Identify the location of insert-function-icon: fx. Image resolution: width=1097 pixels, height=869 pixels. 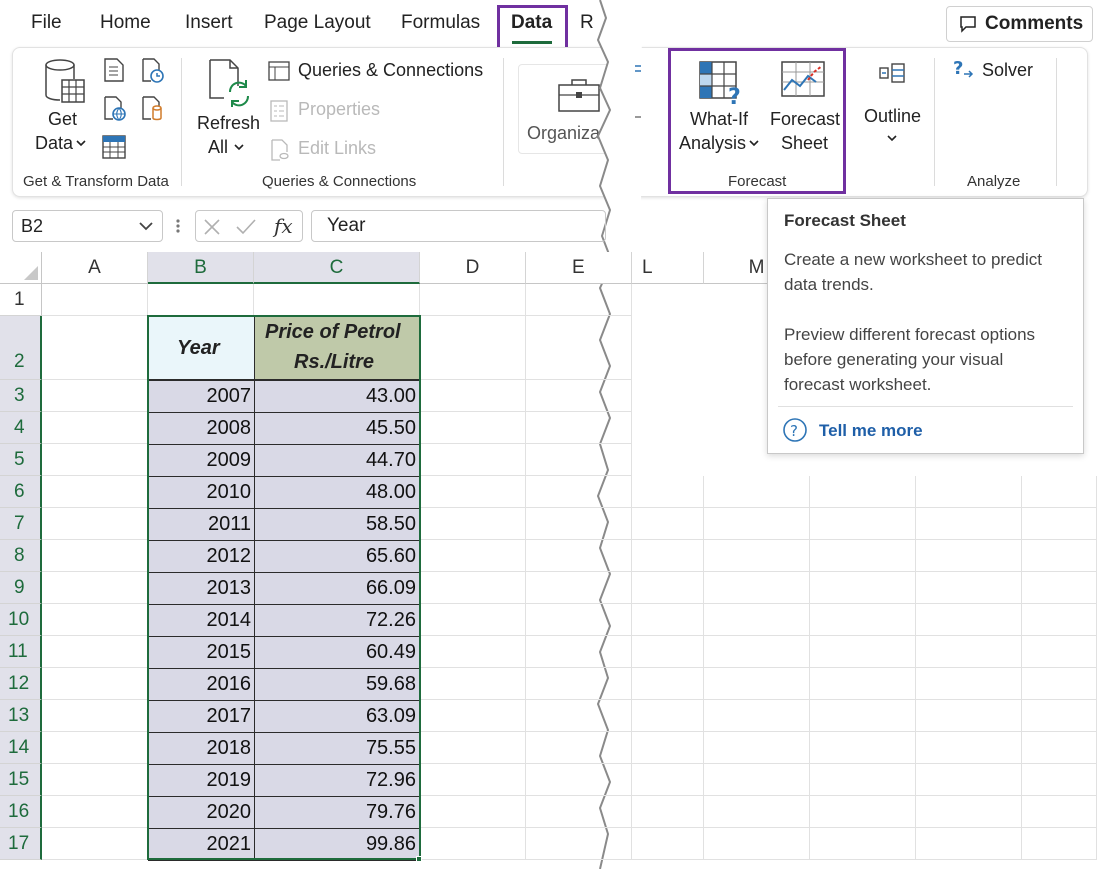
(283, 226).